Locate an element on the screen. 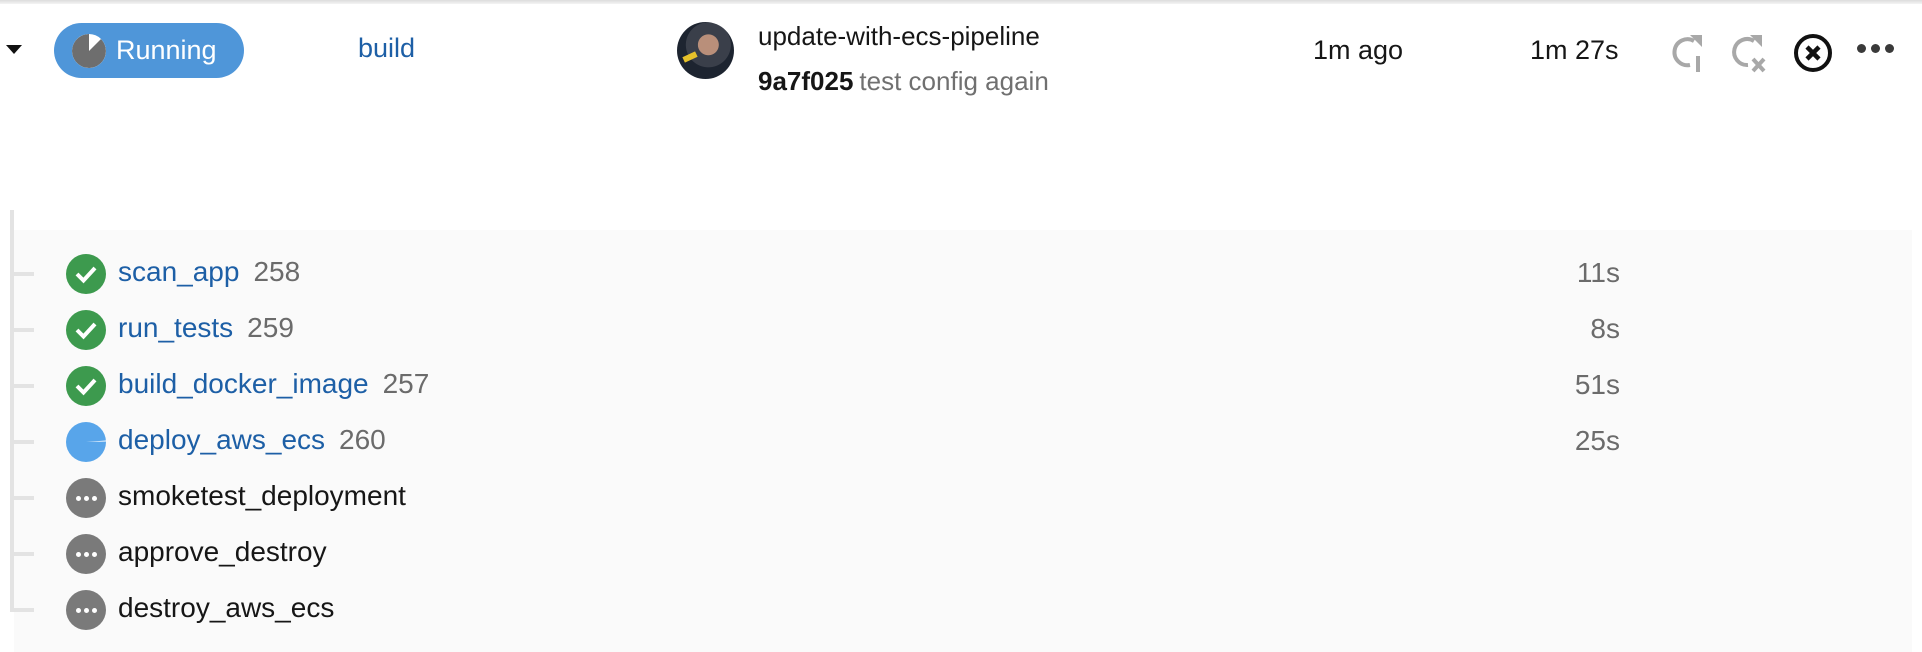  job-number: 260 is located at coordinates (362, 439).